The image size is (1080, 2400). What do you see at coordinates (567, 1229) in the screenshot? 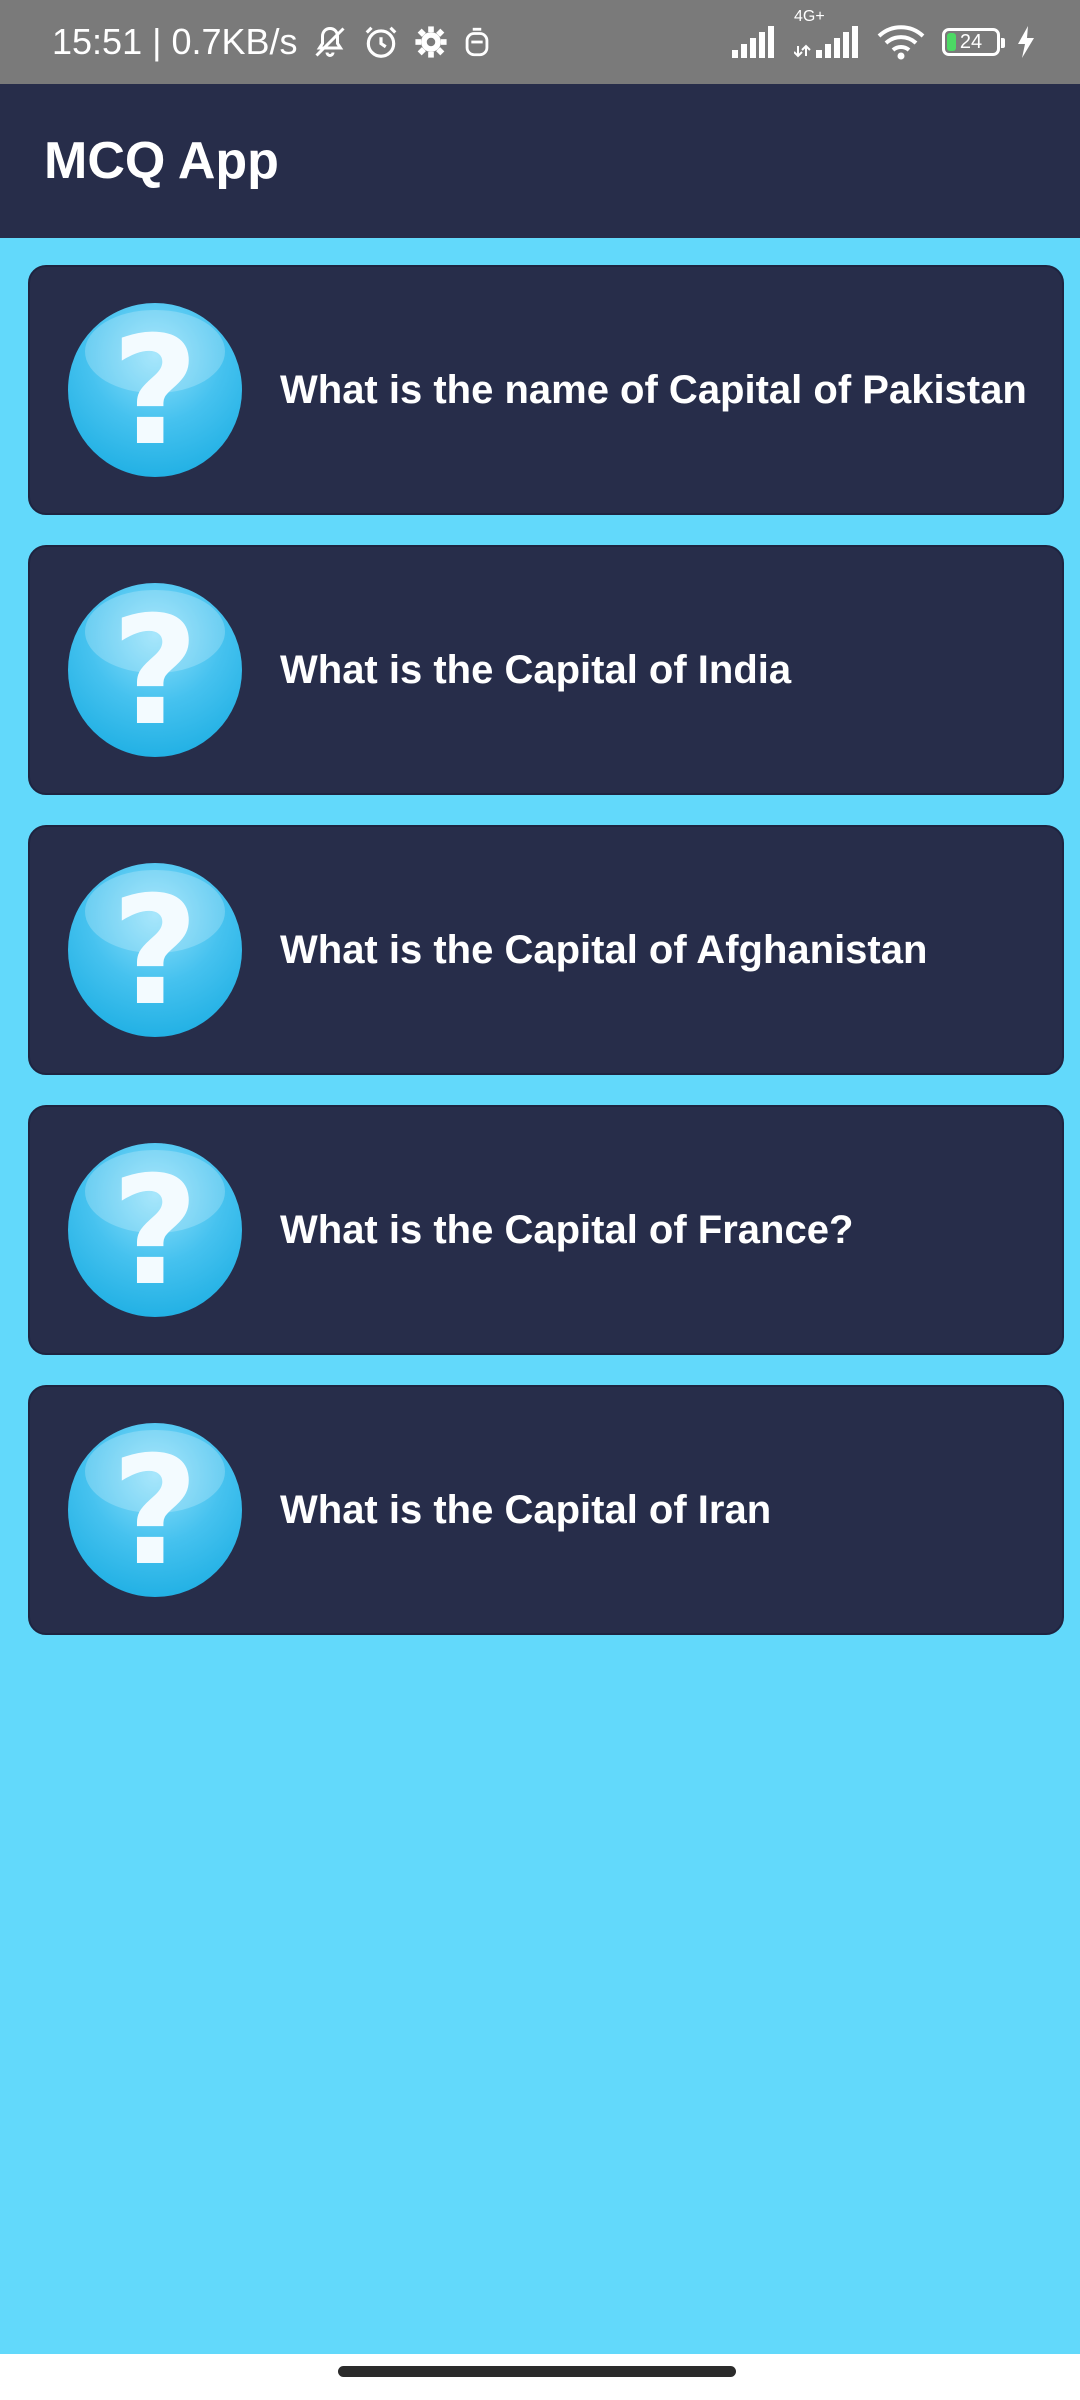
I see `question-text: What is the Capital of France?` at bounding box center [567, 1229].